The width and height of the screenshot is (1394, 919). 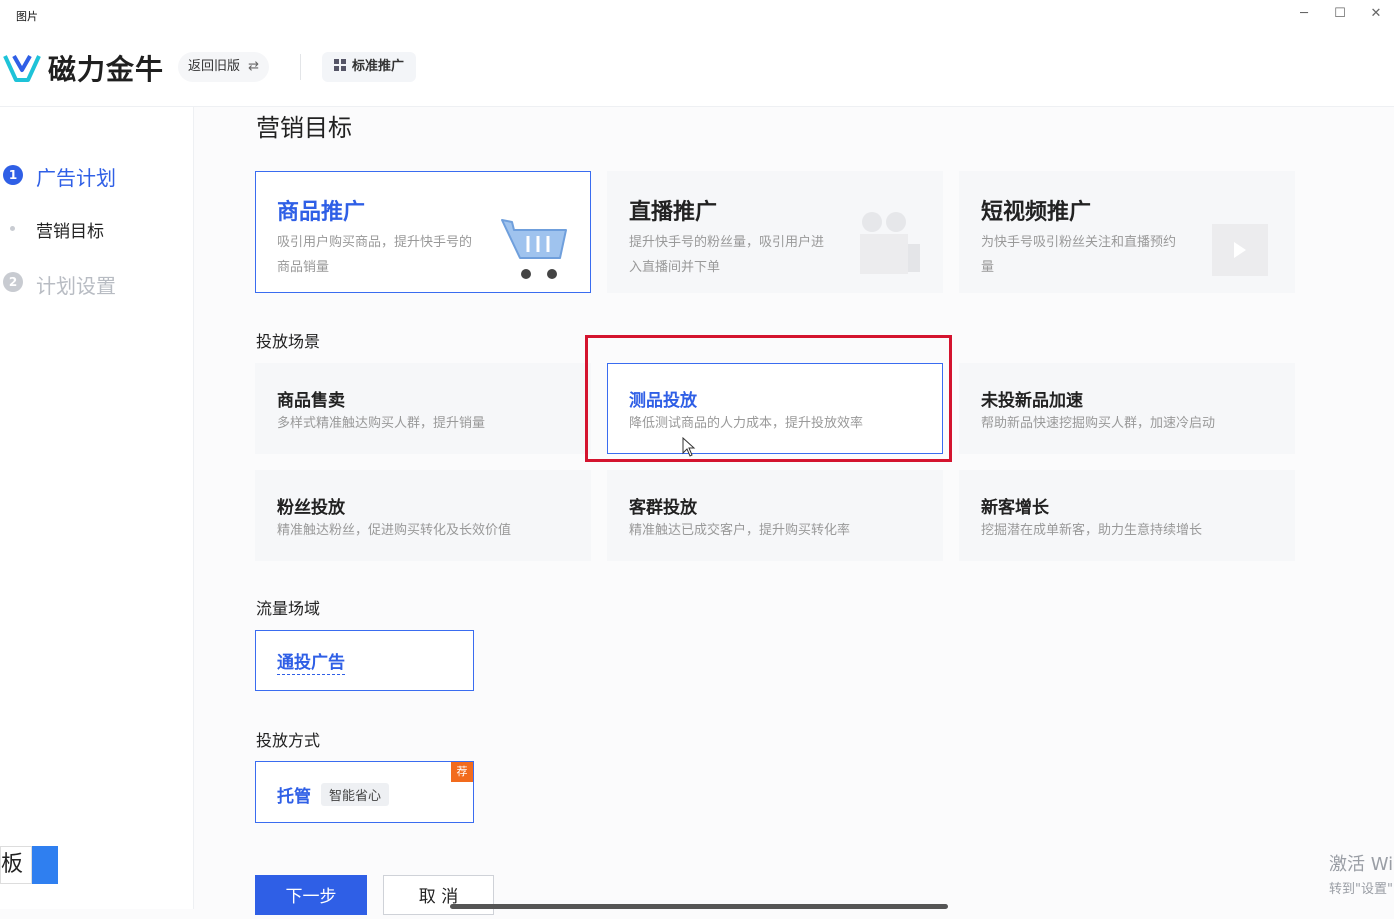 What do you see at coordinates (1032, 401) in the screenshot?
I see `scene-title: 未投新品加速` at bounding box center [1032, 401].